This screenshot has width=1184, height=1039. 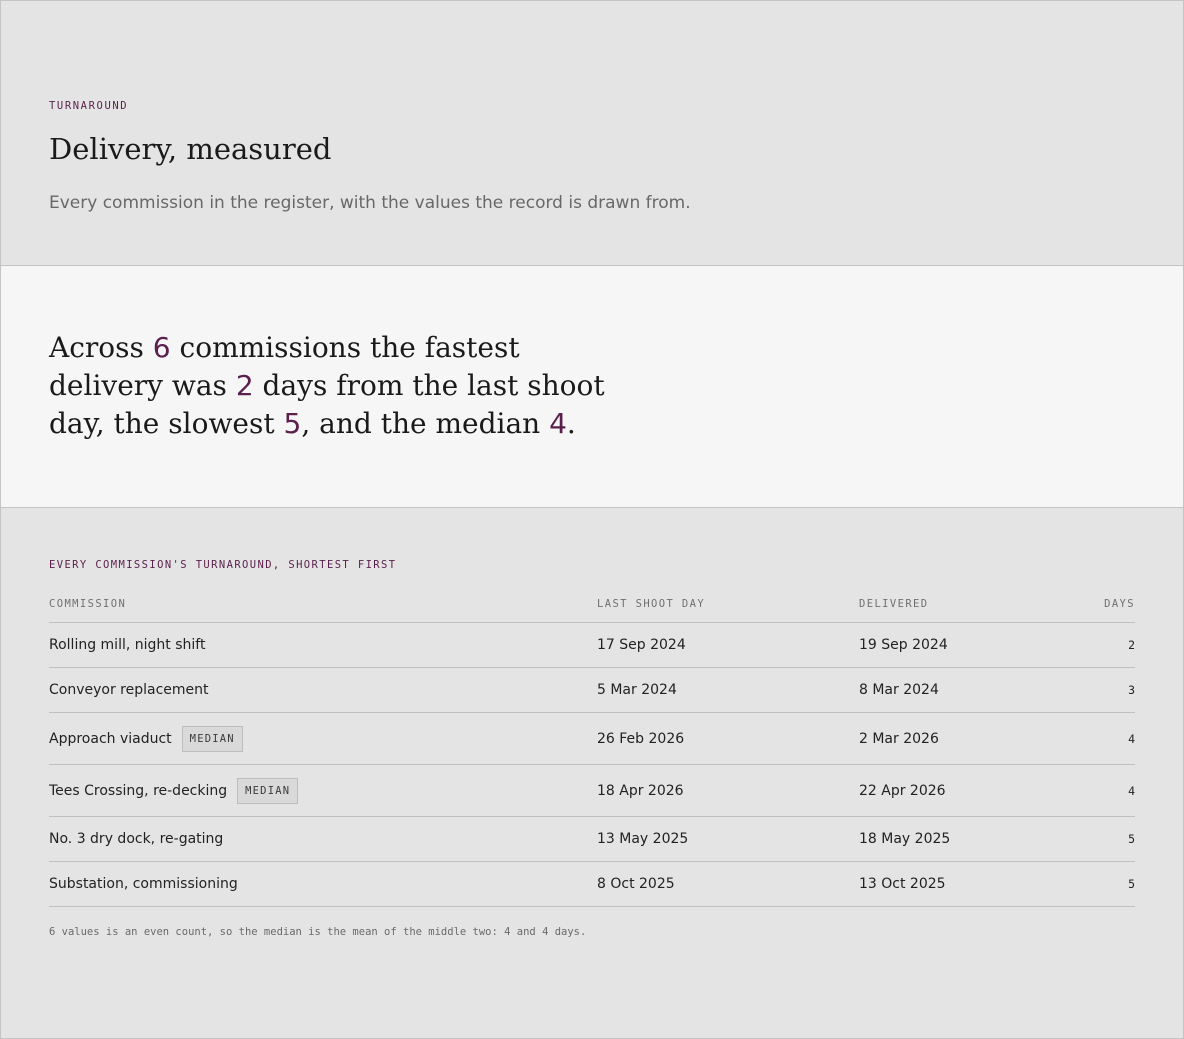 I want to click on days-cell: 3, so click(x=1097, y=690).